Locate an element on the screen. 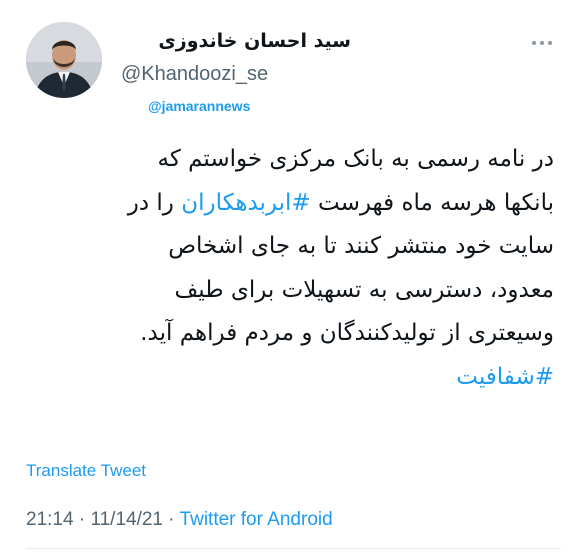  tweet-line: بانکها هرسه ماه فهرست #ابربدهکاران را در is located at coordinates (289, 204).